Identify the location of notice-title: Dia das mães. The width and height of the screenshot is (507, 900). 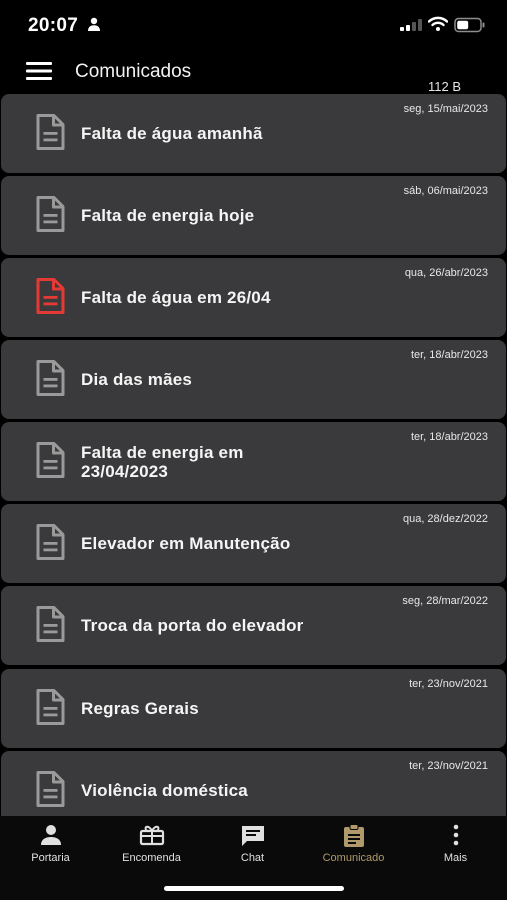
(137, 379).